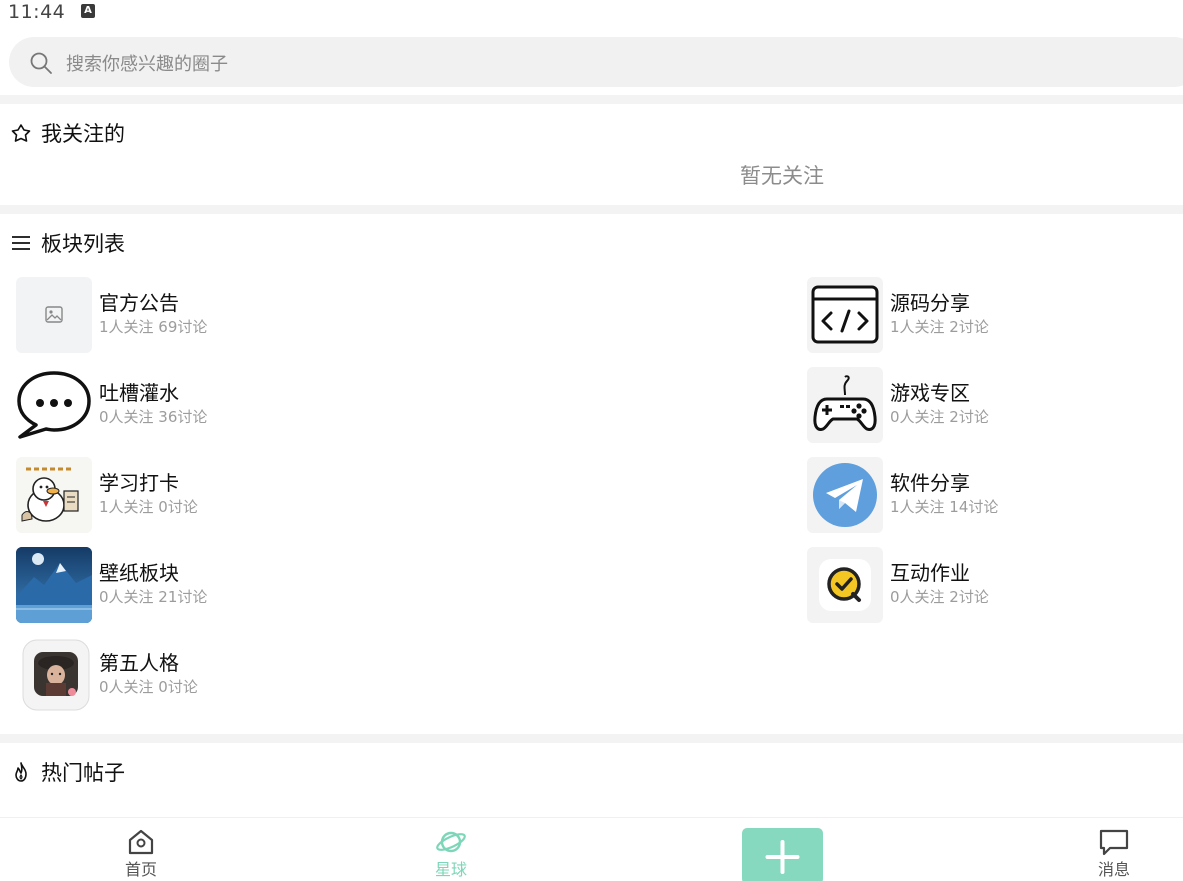 Image resolution: width=1183 pixels, height=881 pixels. Describe the element at coordinates (139, 573) in the screenshot. I see `board-name: 壁纸板块` at that location.